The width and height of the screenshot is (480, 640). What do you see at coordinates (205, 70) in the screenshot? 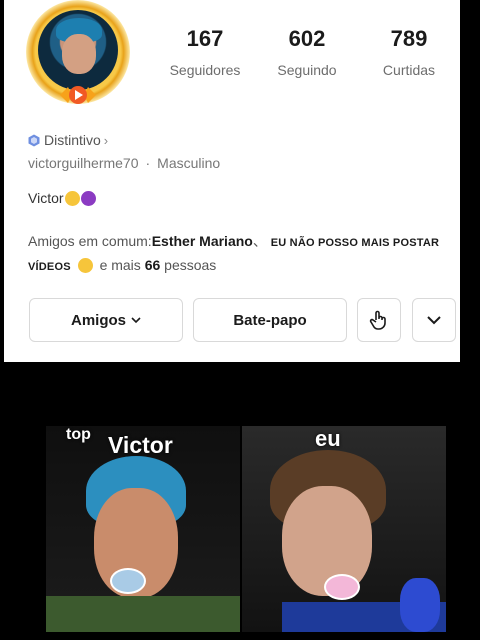
I see `stat-label: Seguidores` at bounding box center [205, 70].